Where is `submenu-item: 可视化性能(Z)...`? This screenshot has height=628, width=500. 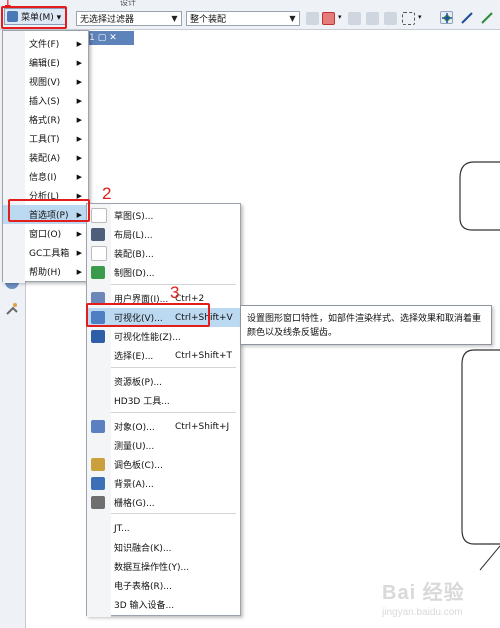 submenu-item: 可视化性能(Z)... is located at coordinates (163, 336).